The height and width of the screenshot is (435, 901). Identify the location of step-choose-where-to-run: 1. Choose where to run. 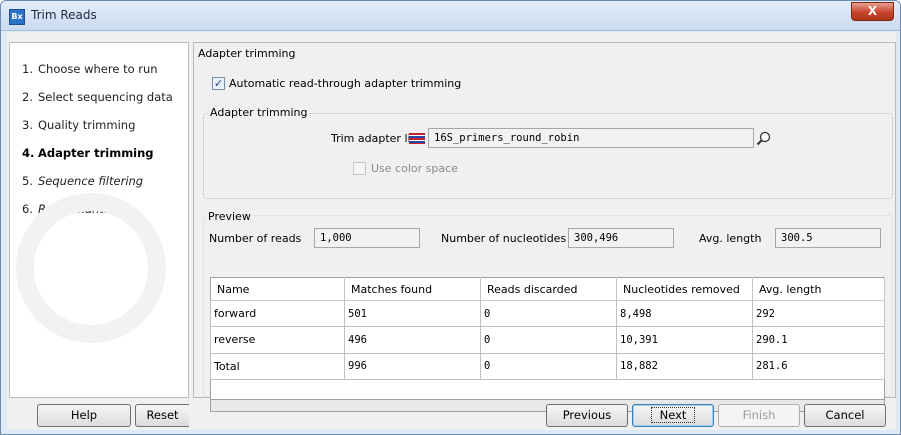
(90, 69).